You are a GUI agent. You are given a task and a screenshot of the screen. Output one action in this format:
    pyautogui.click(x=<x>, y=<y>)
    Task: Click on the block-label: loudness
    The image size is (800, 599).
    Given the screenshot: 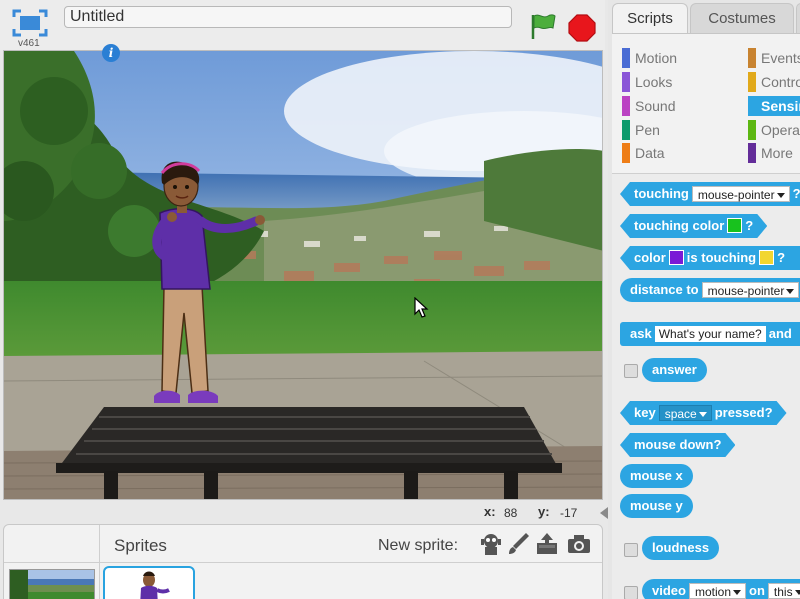 What is the action you would take?
    pyautogui.click(x=681, y=547)
    